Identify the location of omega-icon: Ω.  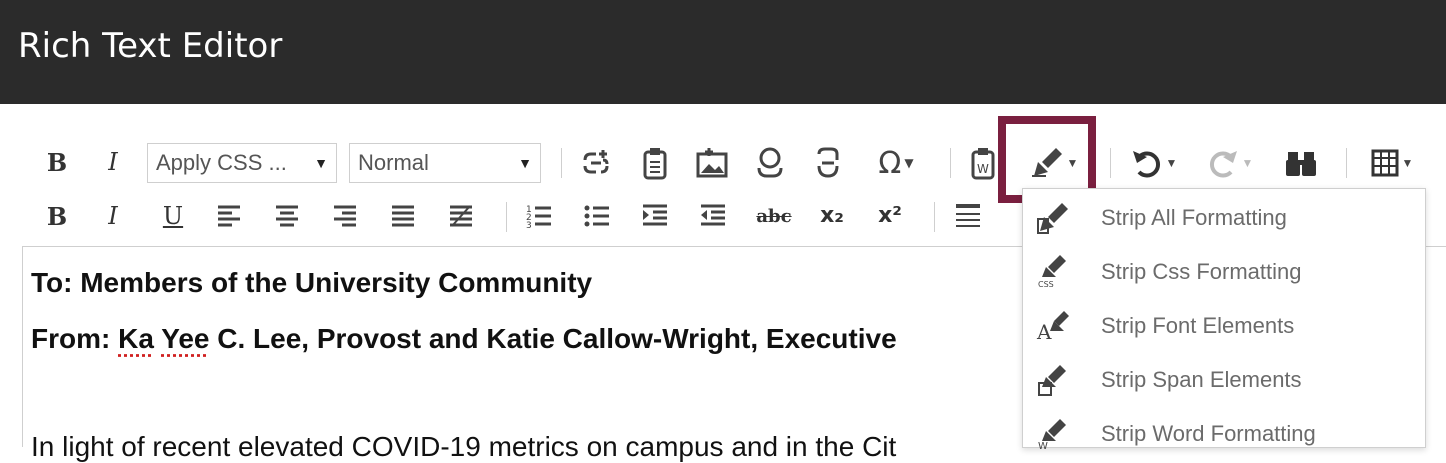
(889, 163).